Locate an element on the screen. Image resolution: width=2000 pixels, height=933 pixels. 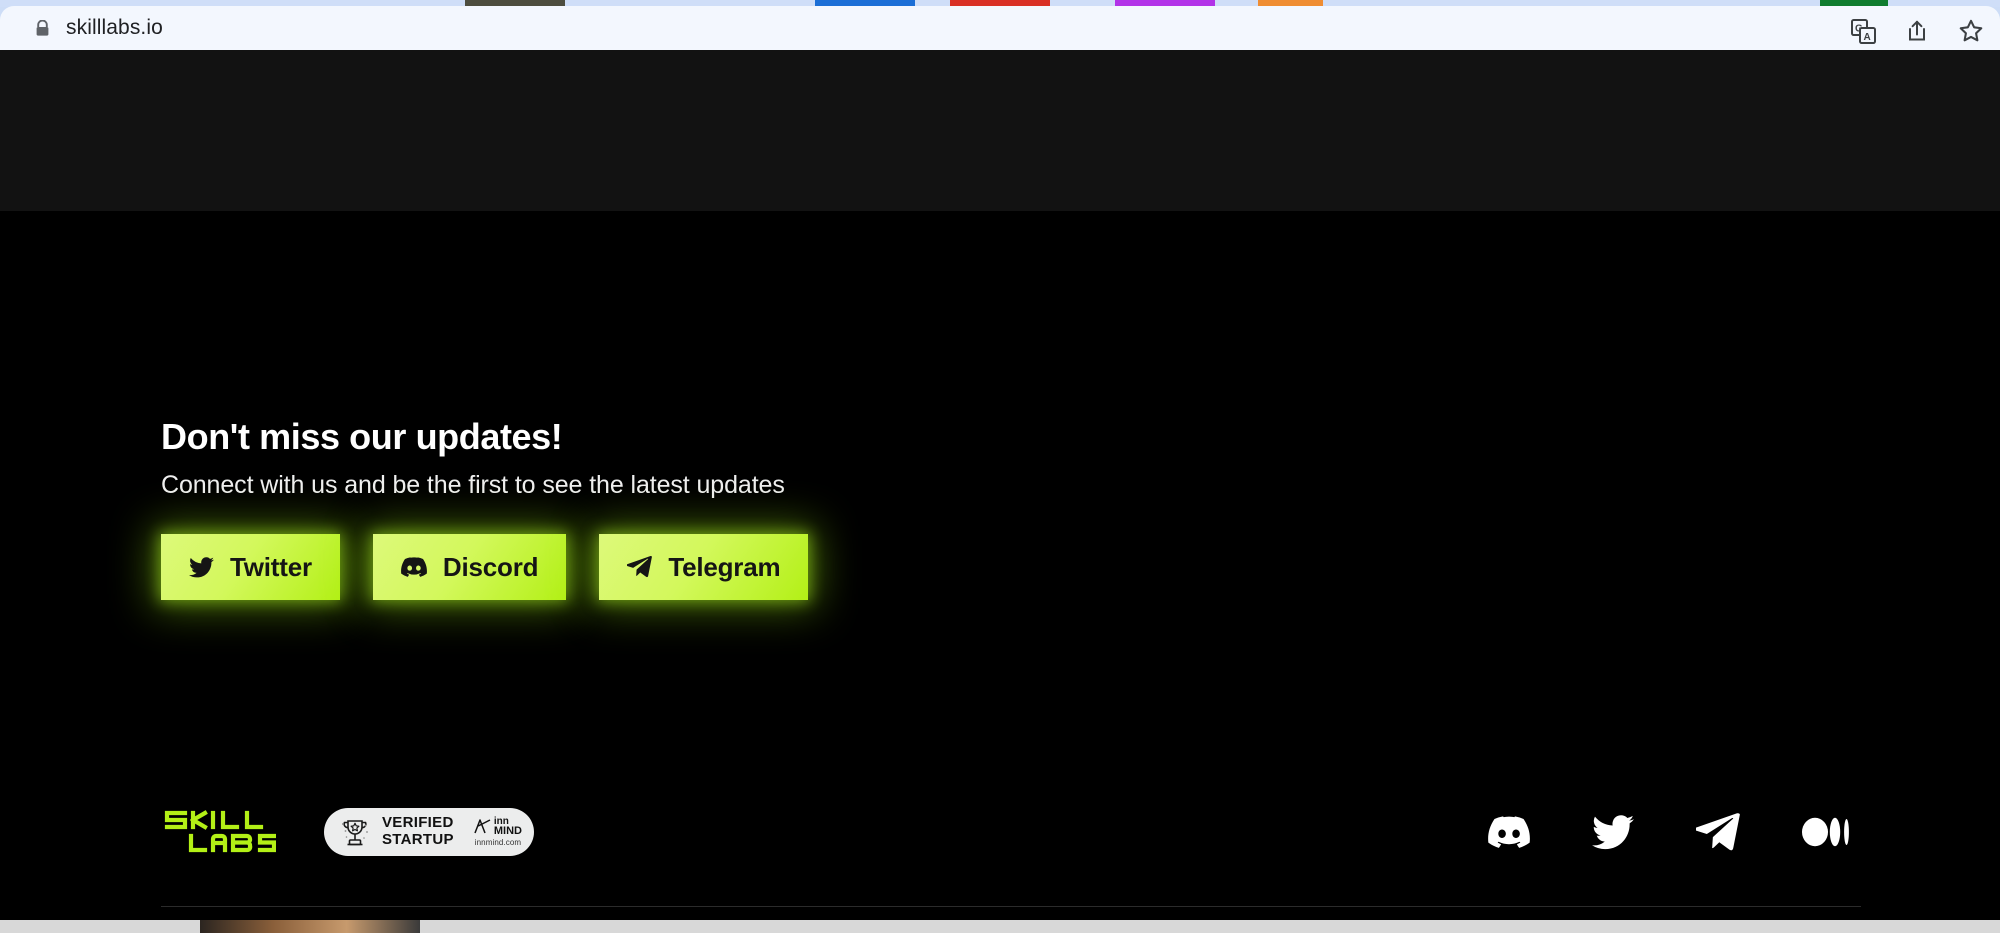
twitter-button: Twitter is located at coordinates (250, 567).